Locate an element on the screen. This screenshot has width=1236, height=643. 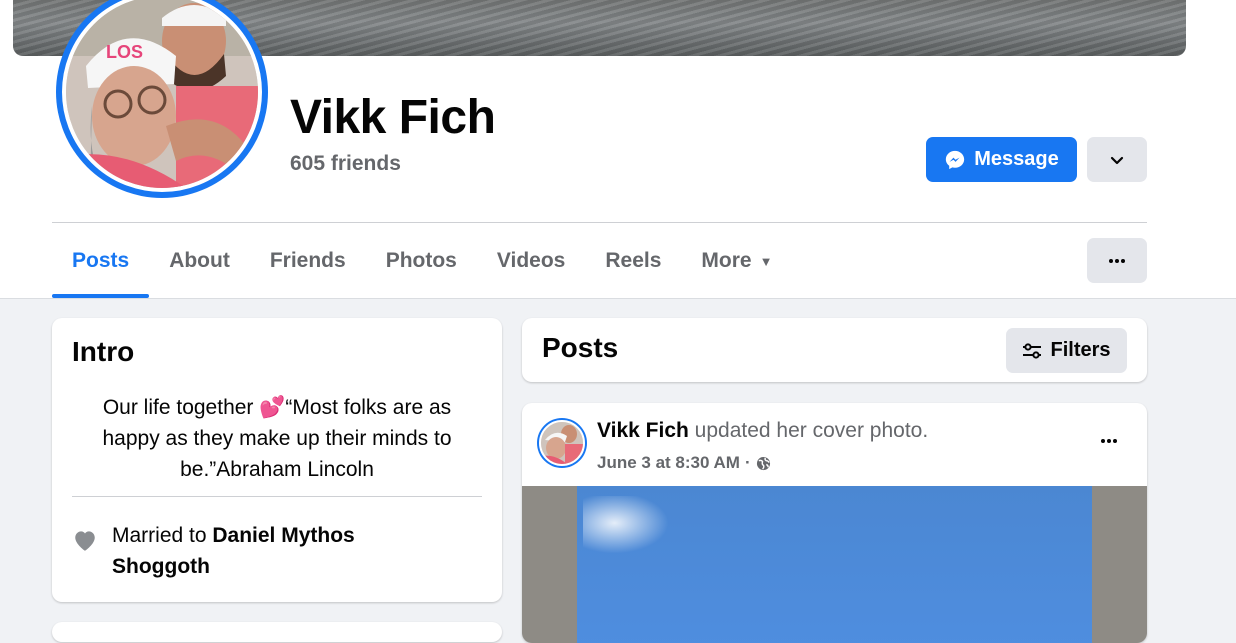
heart-icon is located at coordinates (85, 541).